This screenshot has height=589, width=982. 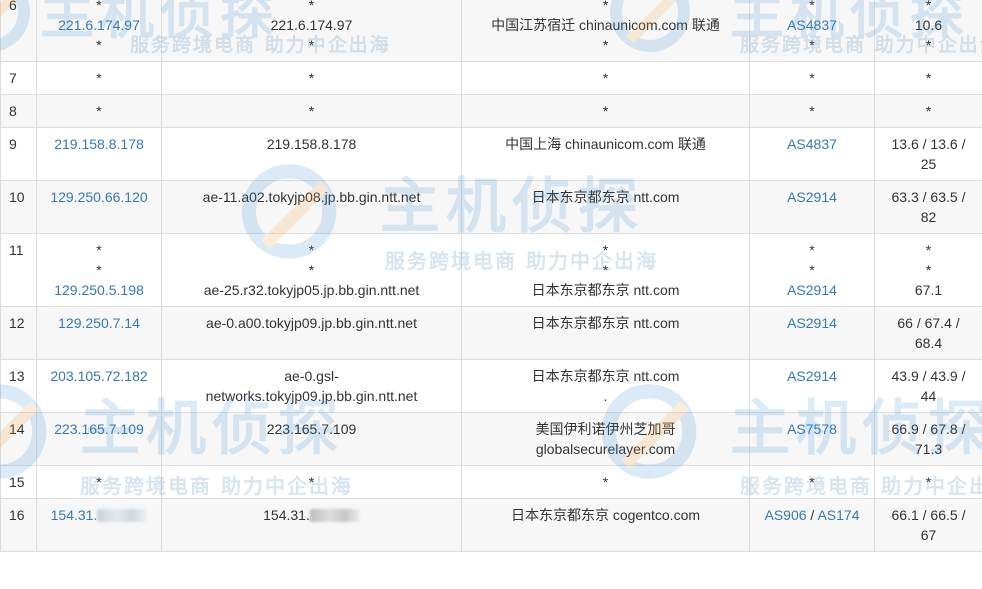 I want to click on hostname-cell: *, so click(x=311, y=78).